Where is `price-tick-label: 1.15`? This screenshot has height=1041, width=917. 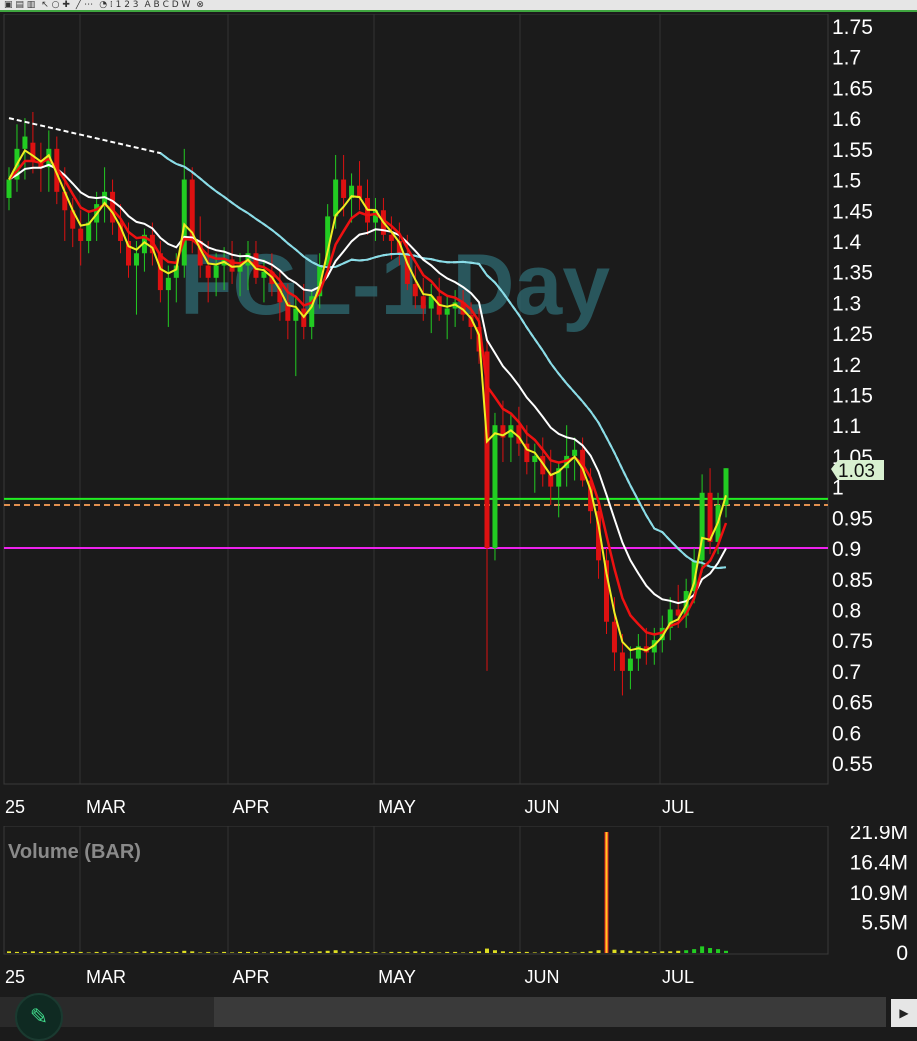
price-tick-label: 1.15 is located at coordinates (852, 396).